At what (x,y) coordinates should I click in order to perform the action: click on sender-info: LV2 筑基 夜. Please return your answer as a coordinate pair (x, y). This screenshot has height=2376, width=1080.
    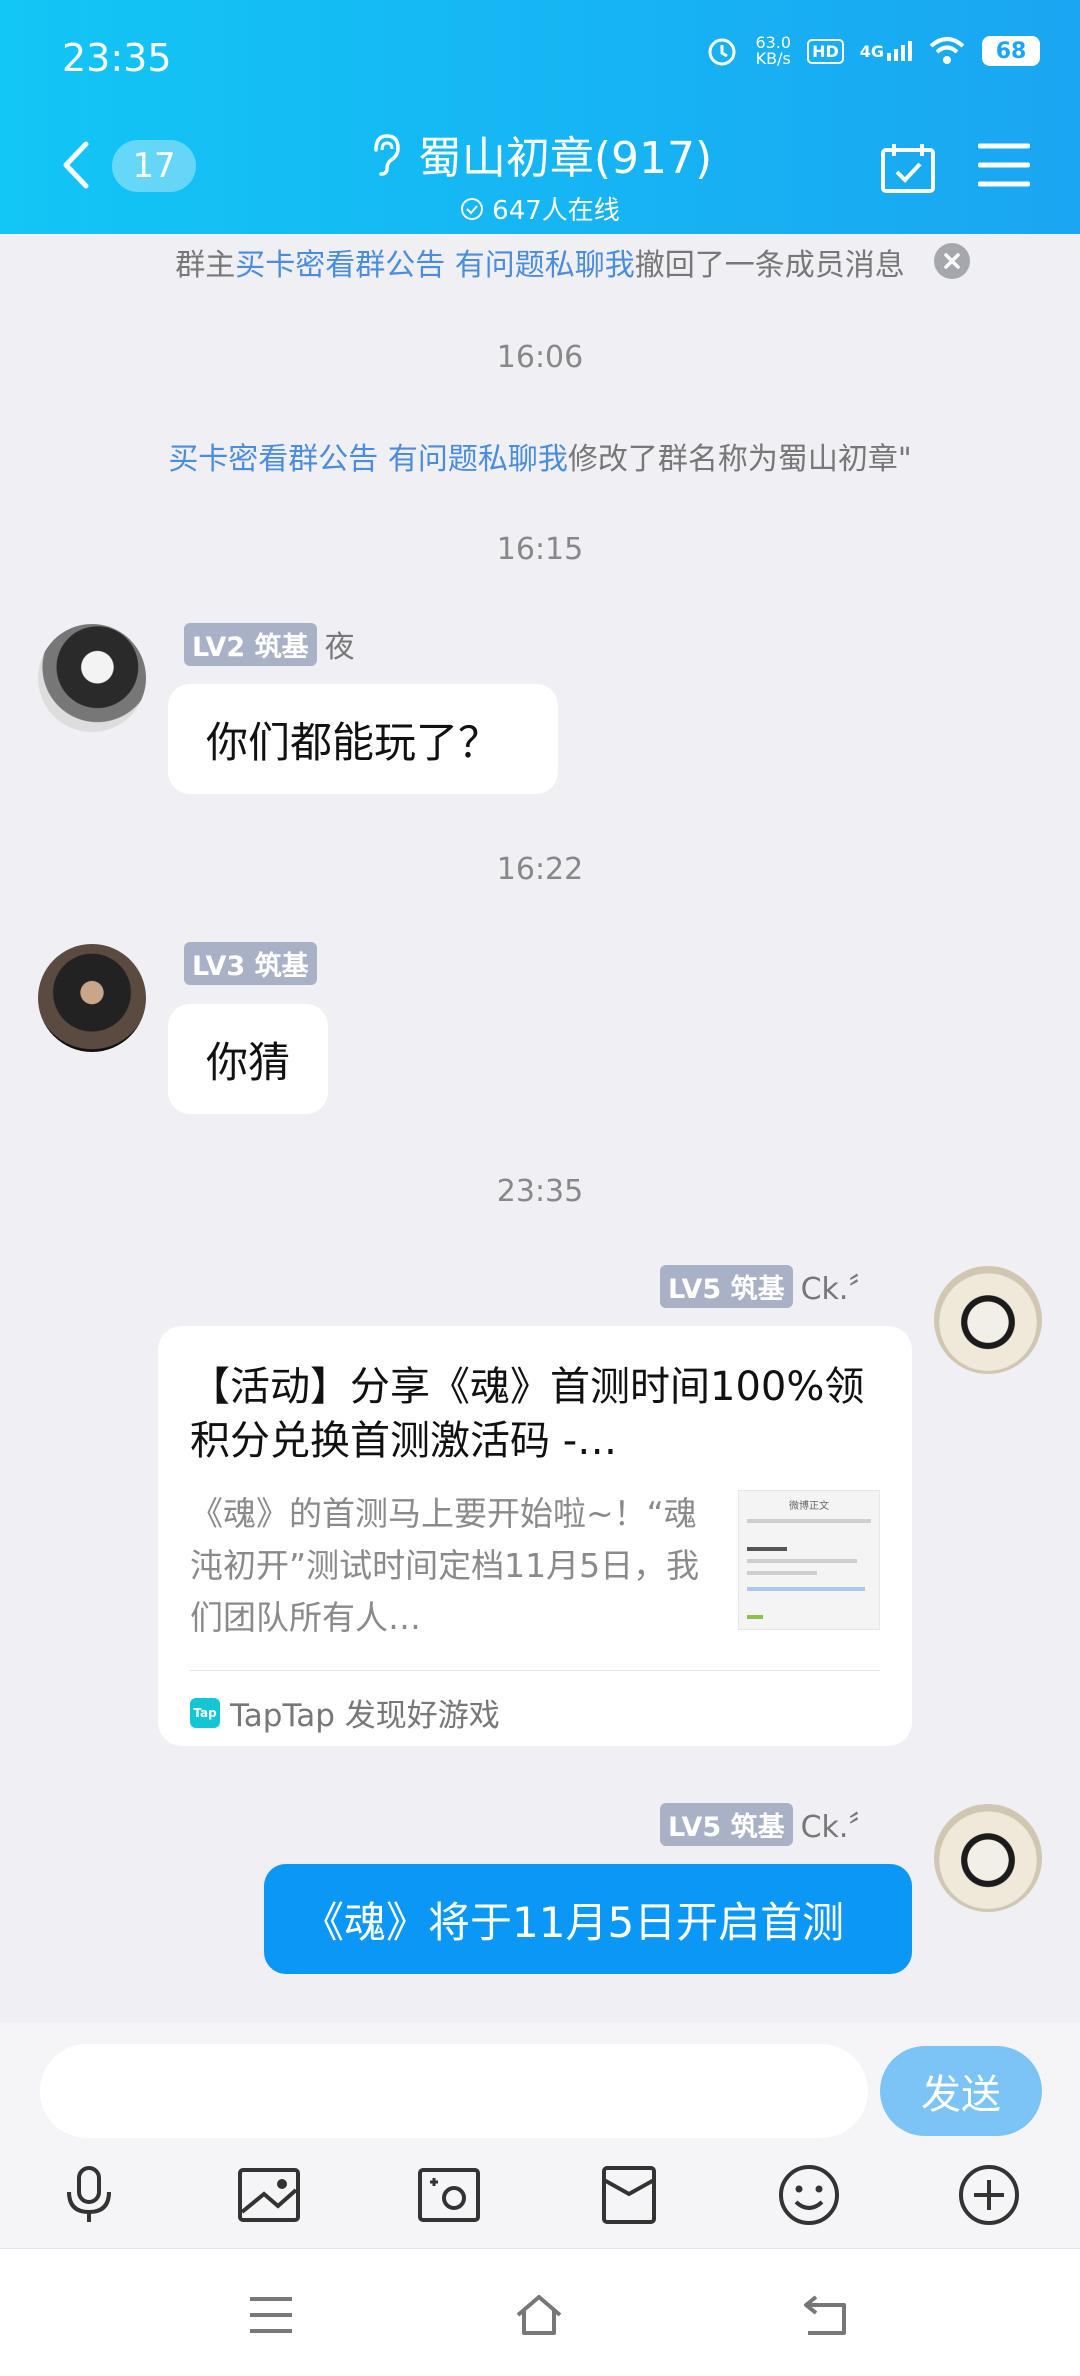
    Looking at the image, I should click on (269, 644).